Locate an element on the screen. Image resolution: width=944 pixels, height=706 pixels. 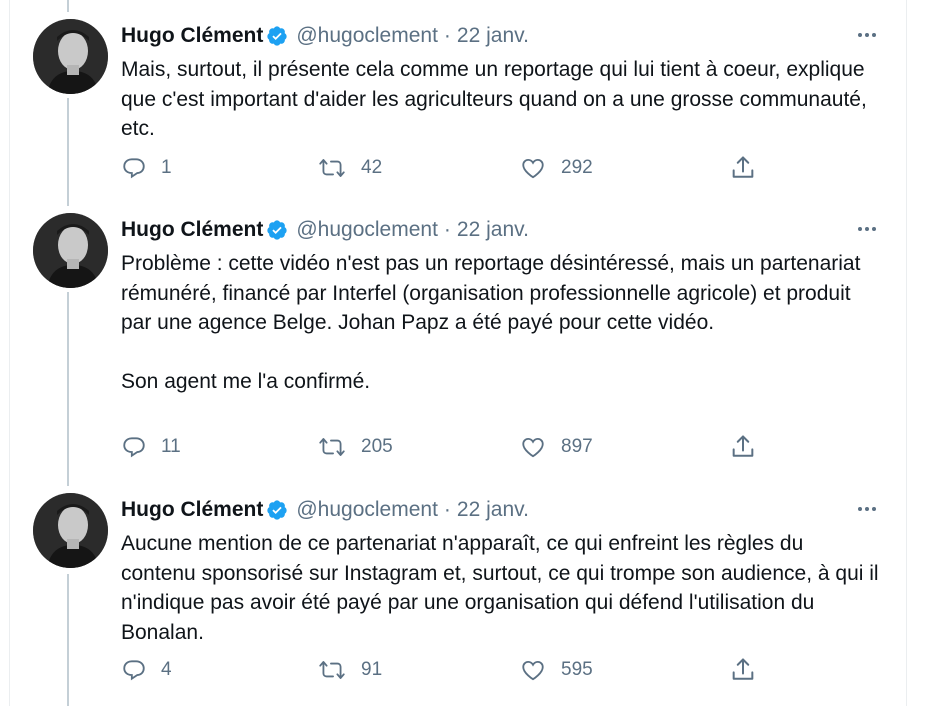
tweet-actions: 1 42 292 is located at coordinates (451, 168).